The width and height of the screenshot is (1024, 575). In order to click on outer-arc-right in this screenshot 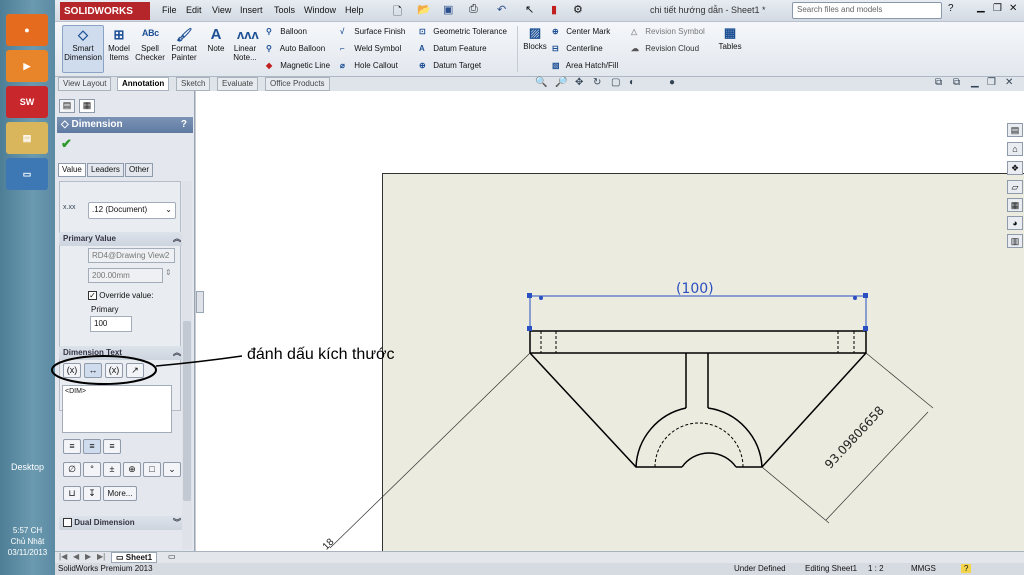, I will do `click(735, 437)`.